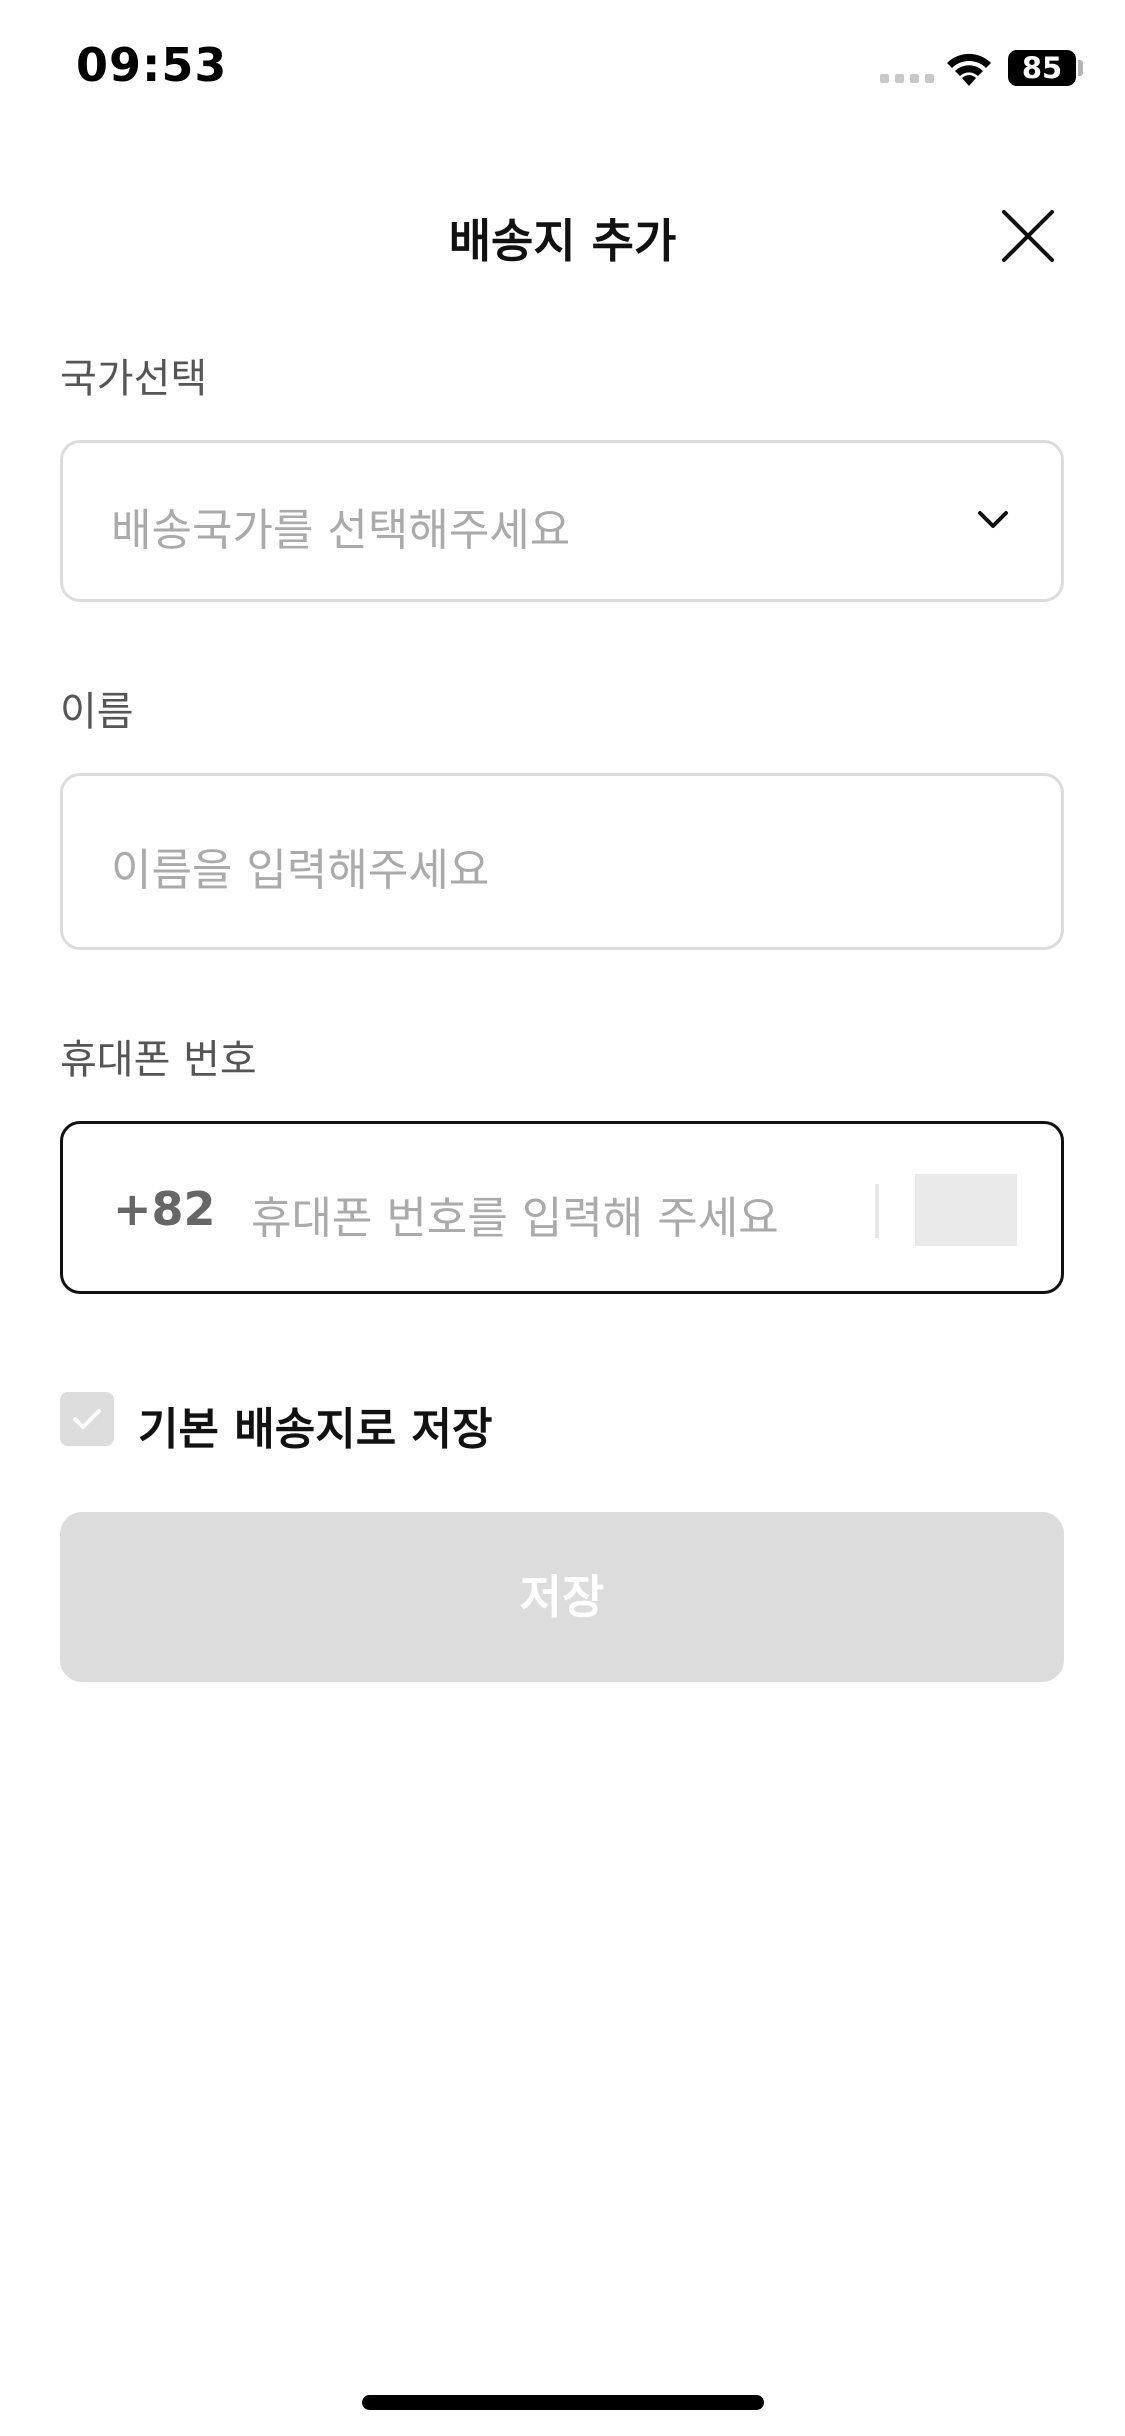  I want to click on country-select: 배송국가를 선택해주세요, so click(562, 521).